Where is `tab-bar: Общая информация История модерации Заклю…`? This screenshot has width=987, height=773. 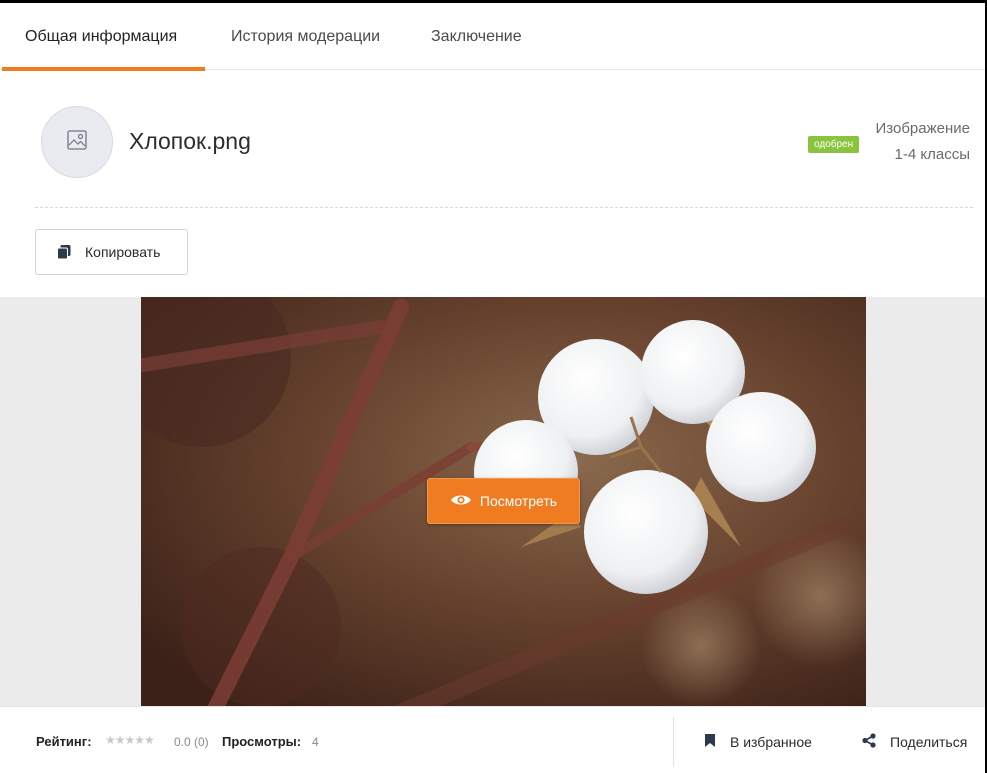
tab-bar: Общая информация История модерации Заклю… is located at coordinates (492, 37).